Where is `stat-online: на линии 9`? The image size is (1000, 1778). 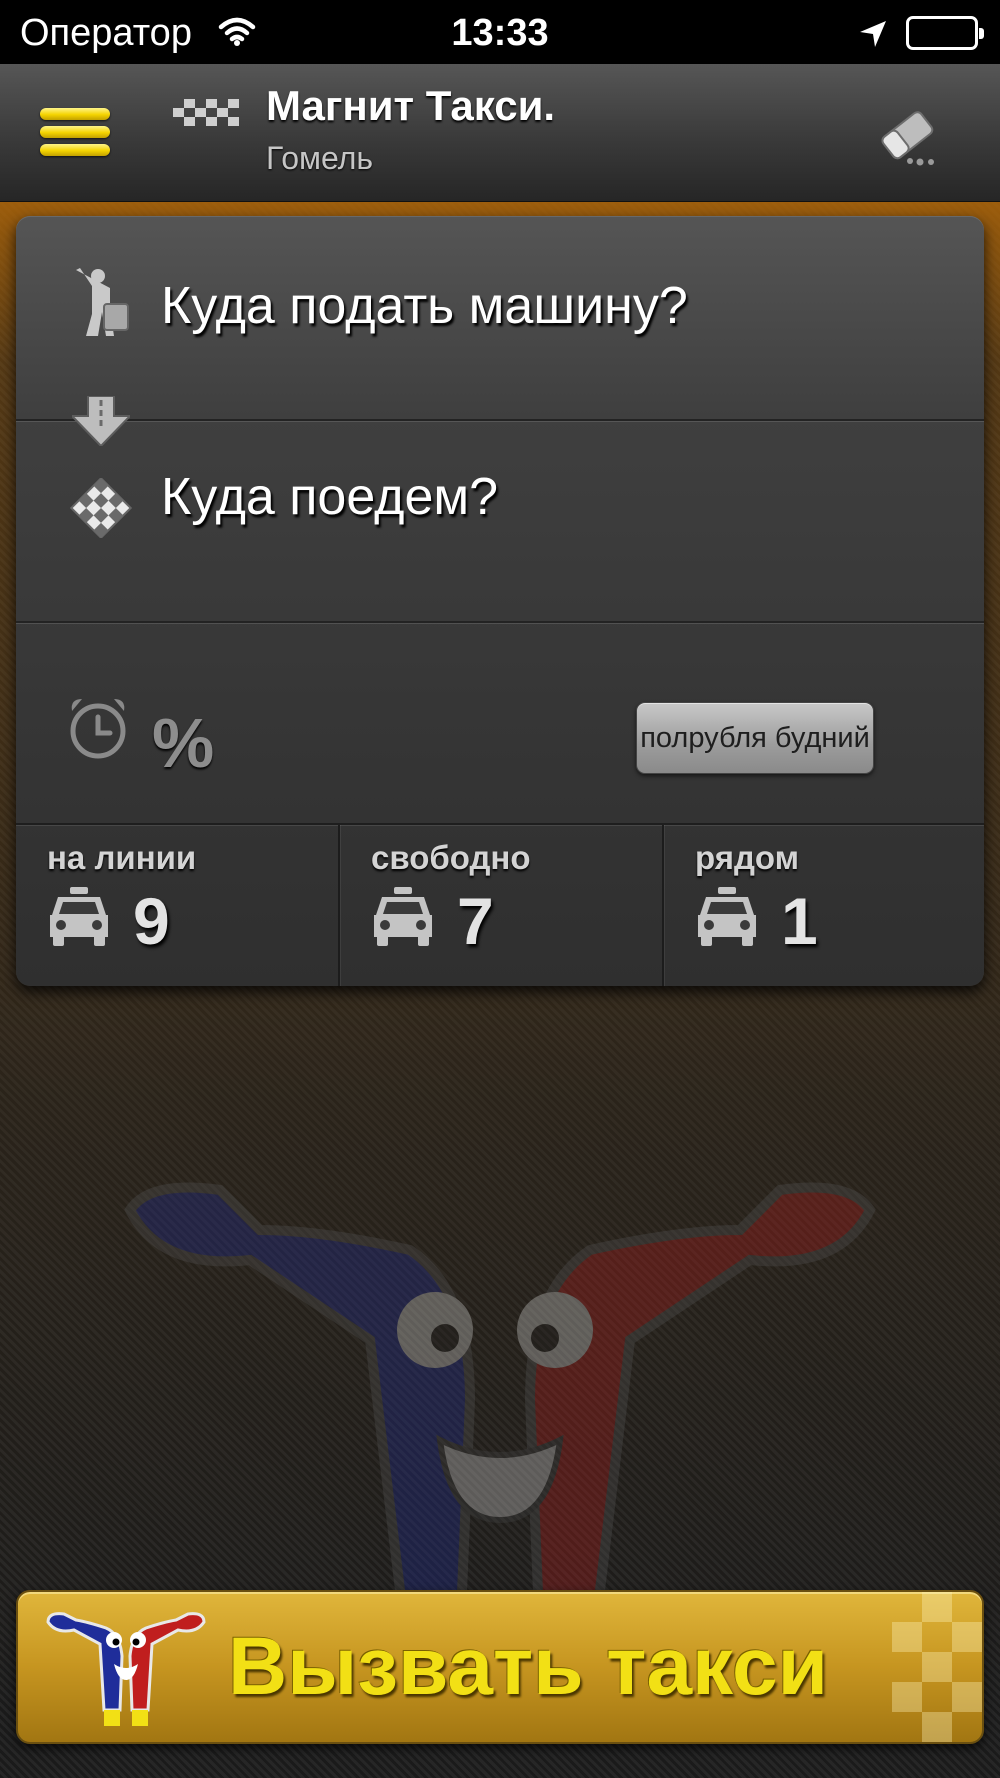 stat-online: на линии 9 is located at coordinates (177, 905).